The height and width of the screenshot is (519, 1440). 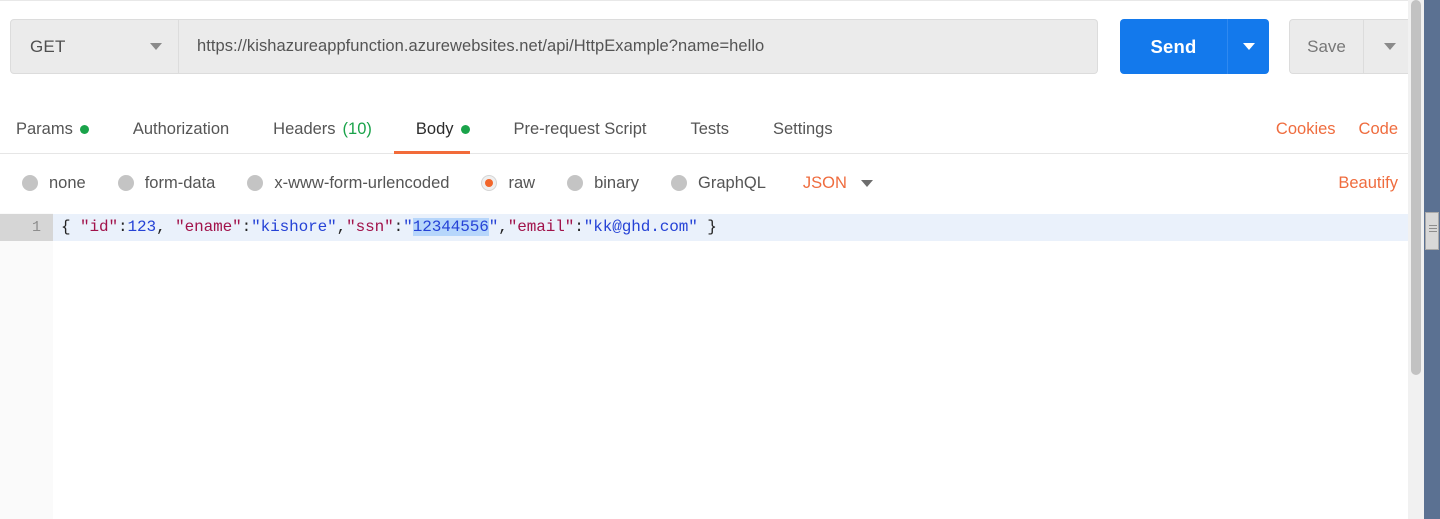 I want to click on tab-authorization: Authorization, so click(x=181, y=129).